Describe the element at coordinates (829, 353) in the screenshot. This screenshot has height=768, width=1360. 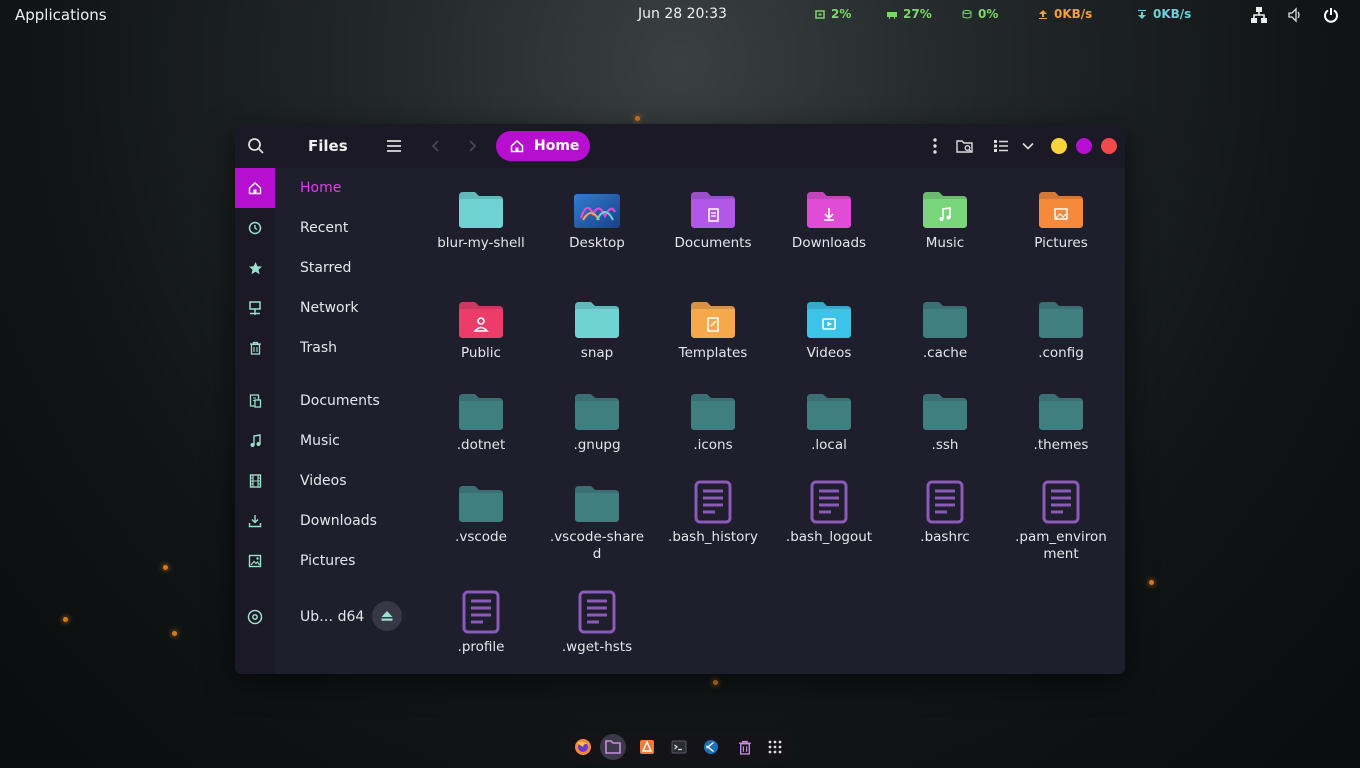
I see `file-name: Videos` at that location.